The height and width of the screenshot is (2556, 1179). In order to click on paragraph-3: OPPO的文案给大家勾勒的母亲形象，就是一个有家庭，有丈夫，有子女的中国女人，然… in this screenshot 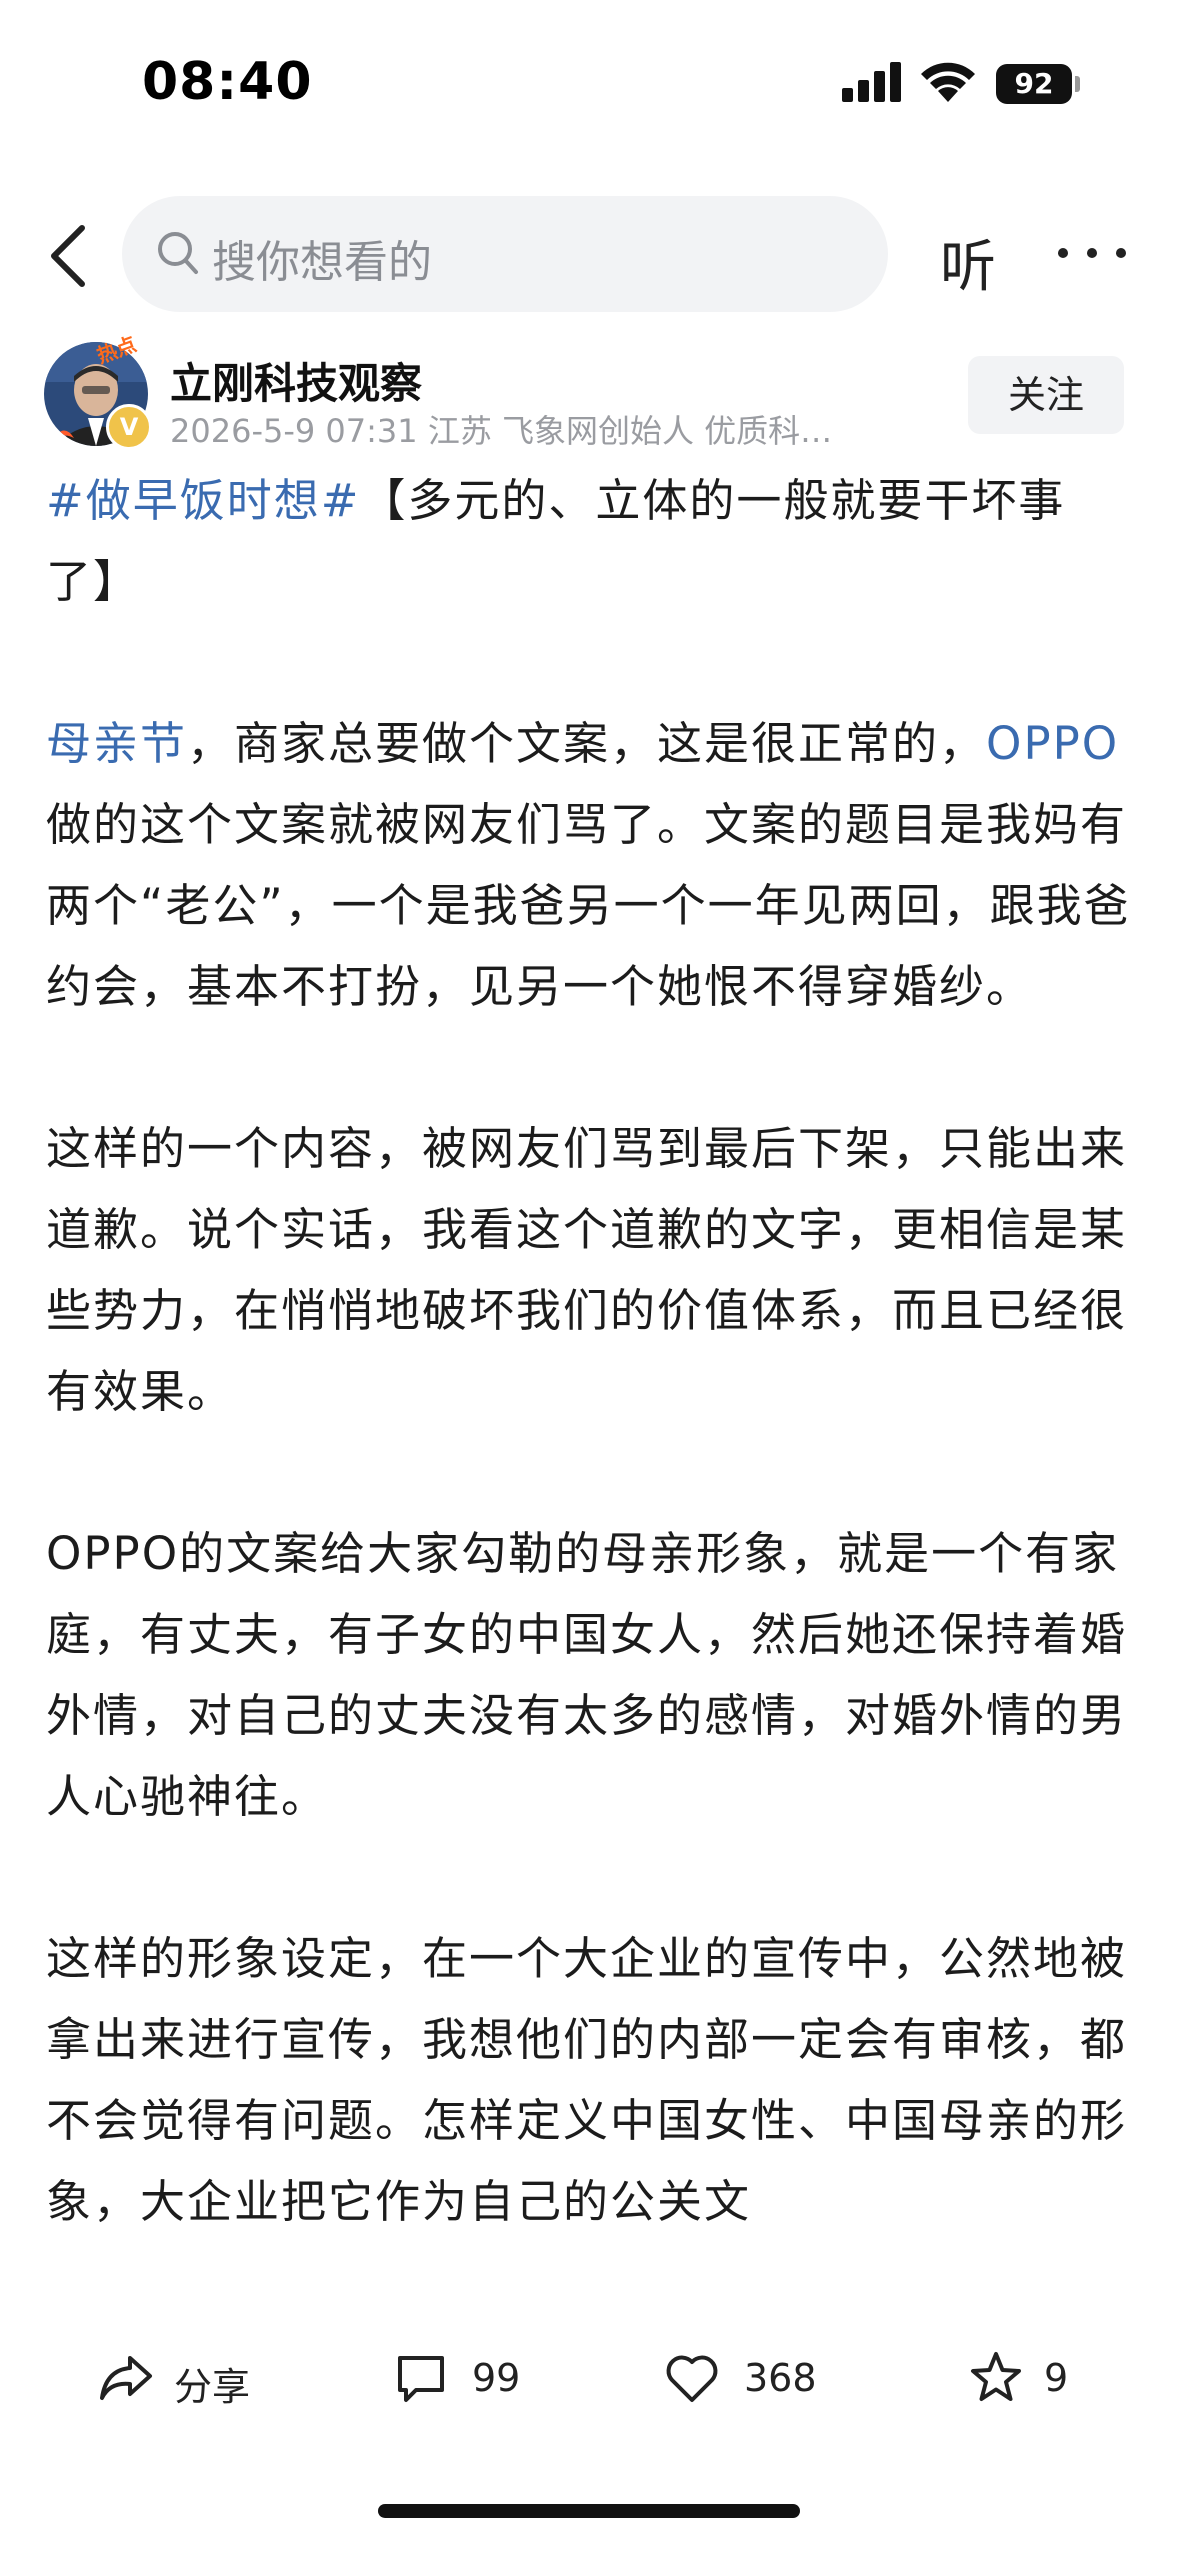, I will do `click(587, 1675)`.